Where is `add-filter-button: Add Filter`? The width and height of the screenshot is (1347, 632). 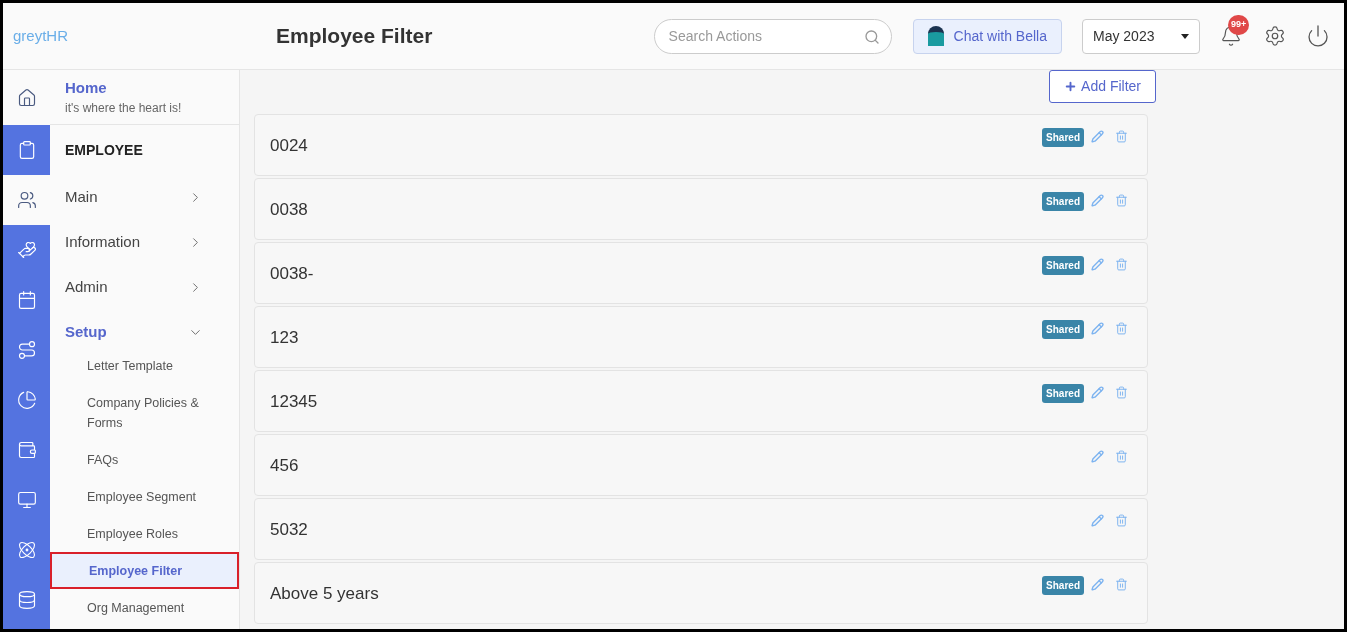
add-filter-button: Add Filter is located at coordinates (1102, 86).